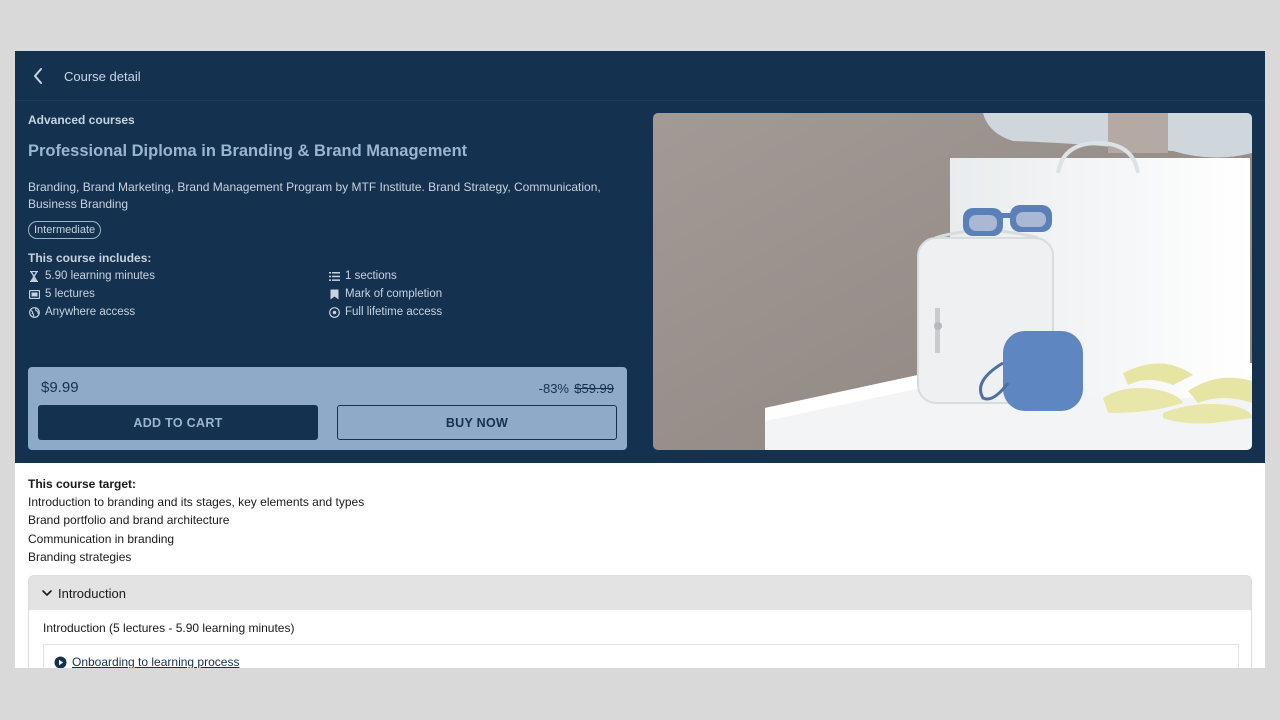 This screenshot has height=720, width=1280. What do you see at coordinates (478, 294) in the screenshot?
I see `include-item: Mark of completion` at bounding box center [478, 294].